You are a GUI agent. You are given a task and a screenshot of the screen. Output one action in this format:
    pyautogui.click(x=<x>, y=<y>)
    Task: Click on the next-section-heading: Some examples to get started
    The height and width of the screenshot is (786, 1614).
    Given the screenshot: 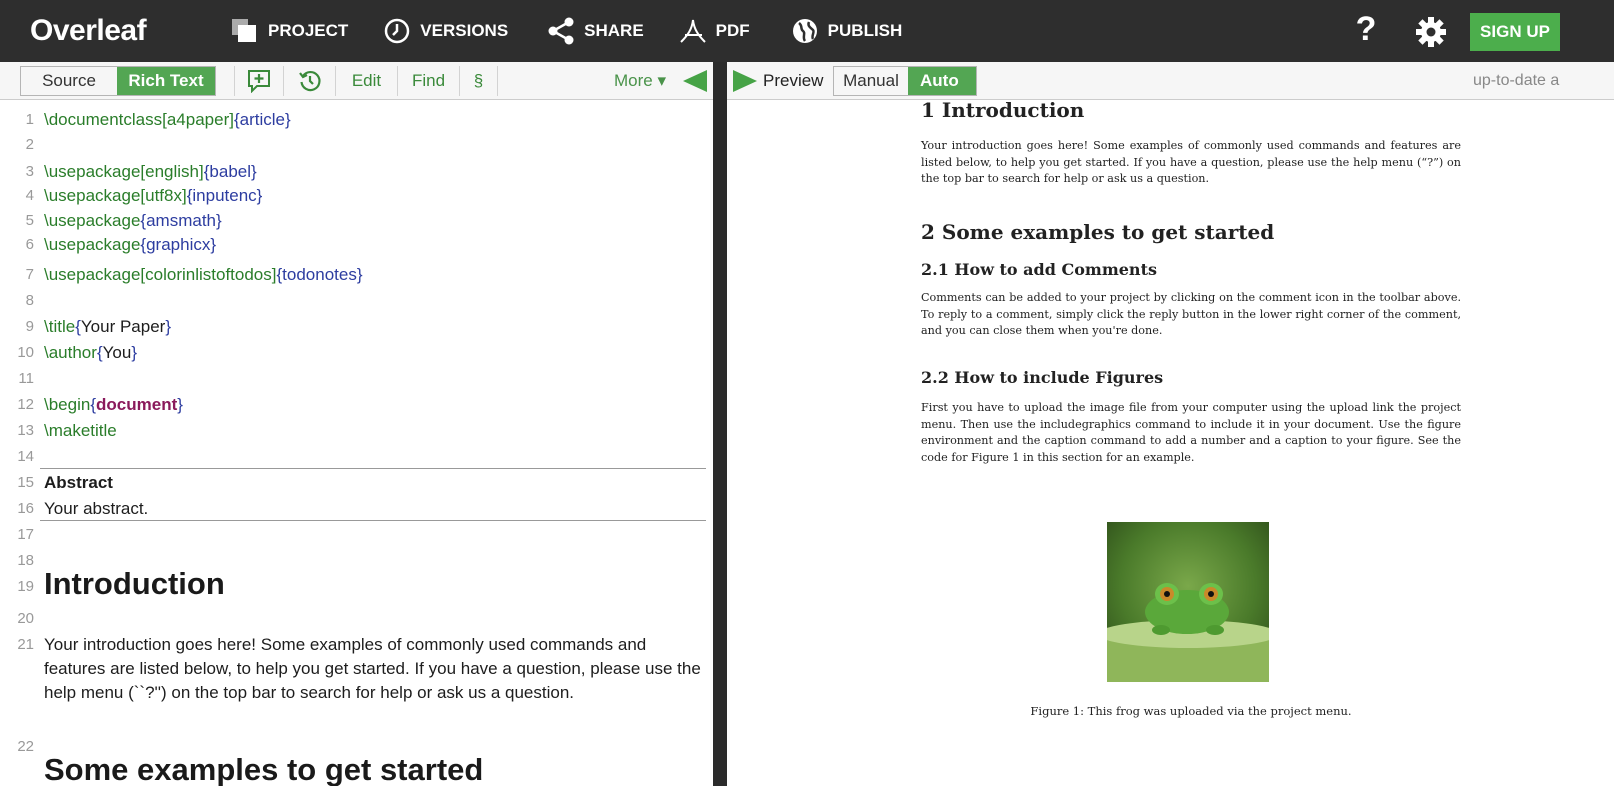 What is the action you would take?
    pyautogui.click(x=264, y=769)
    